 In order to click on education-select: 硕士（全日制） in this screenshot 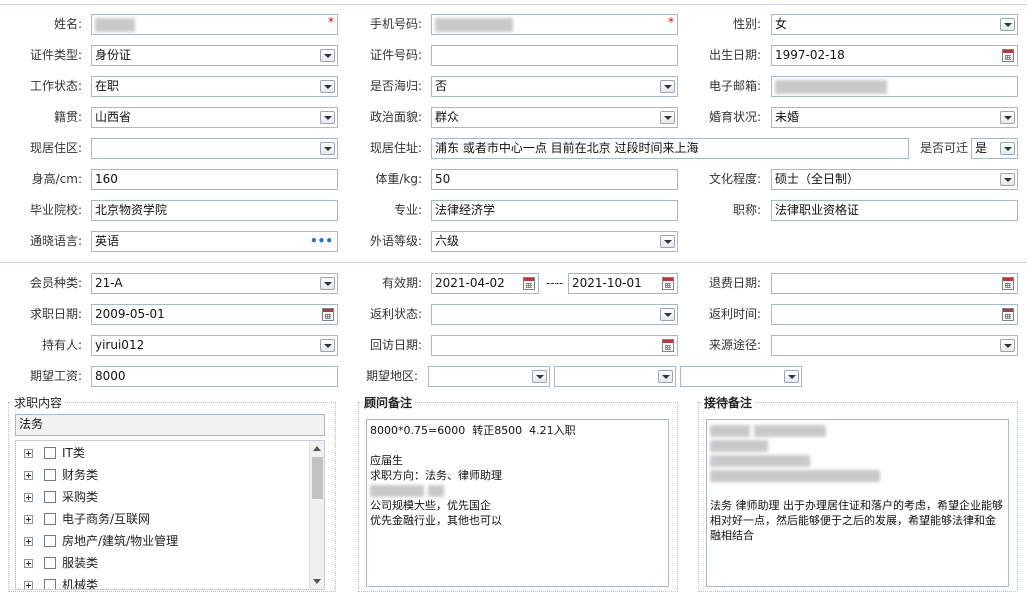, I will do `click(894, 179)`.